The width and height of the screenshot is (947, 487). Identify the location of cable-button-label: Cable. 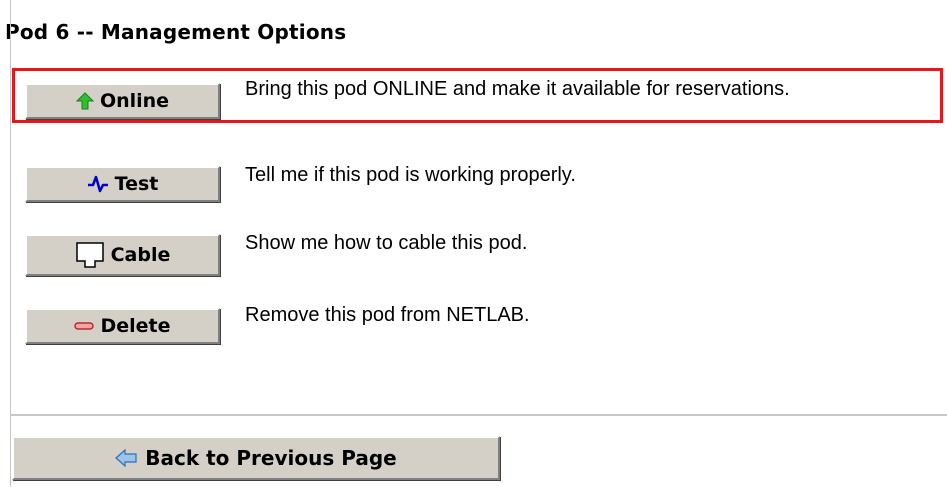
(140, 255).